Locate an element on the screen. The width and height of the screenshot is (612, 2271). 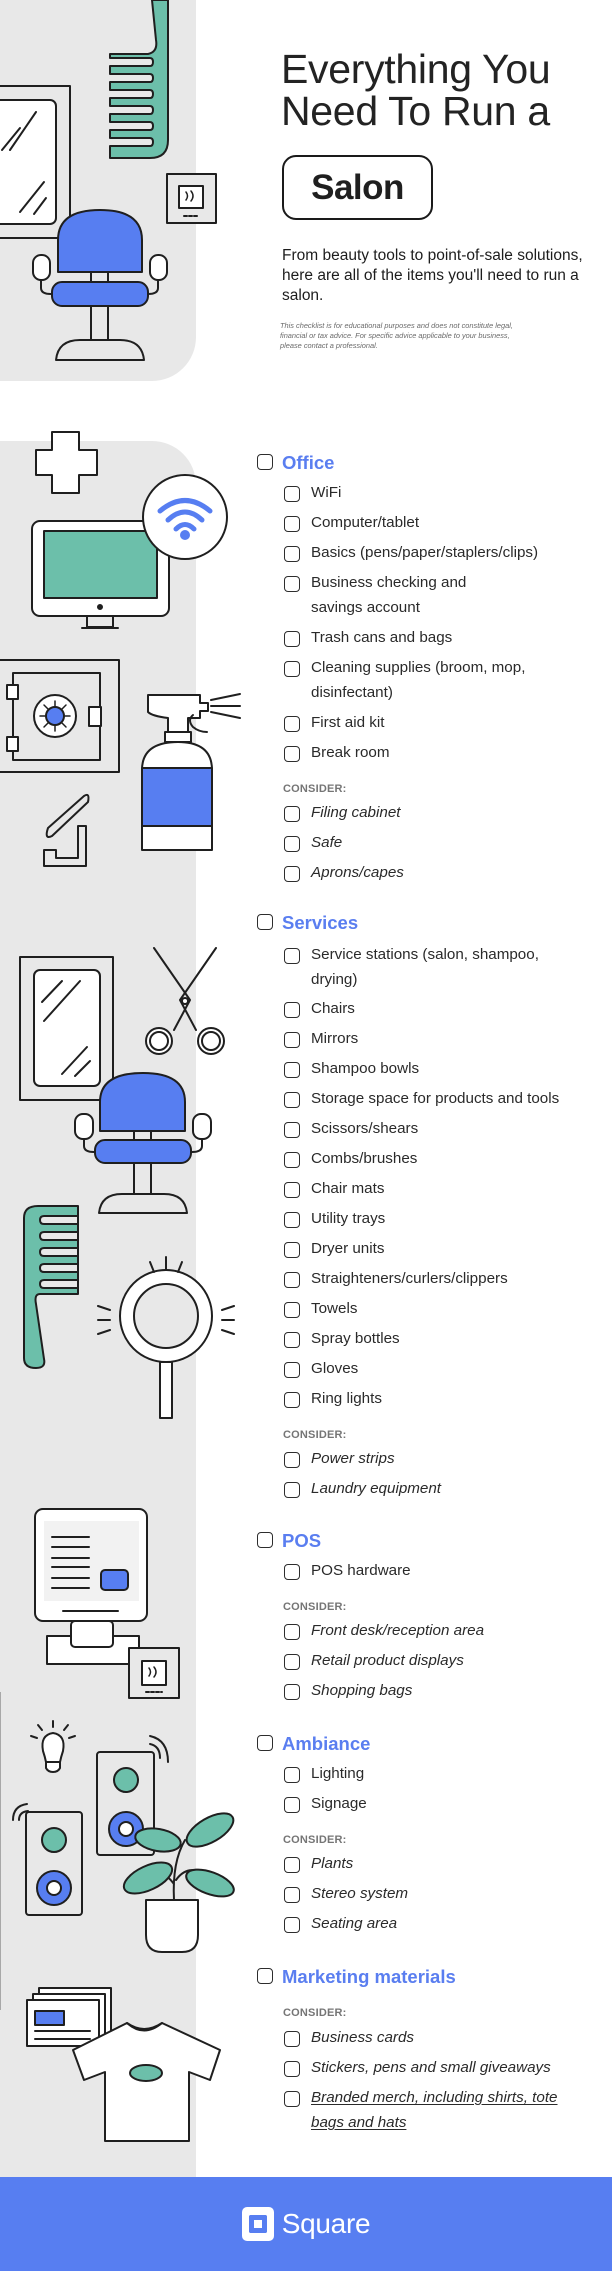
checklist-item: Gloves is located at coordinates (321, 1370).